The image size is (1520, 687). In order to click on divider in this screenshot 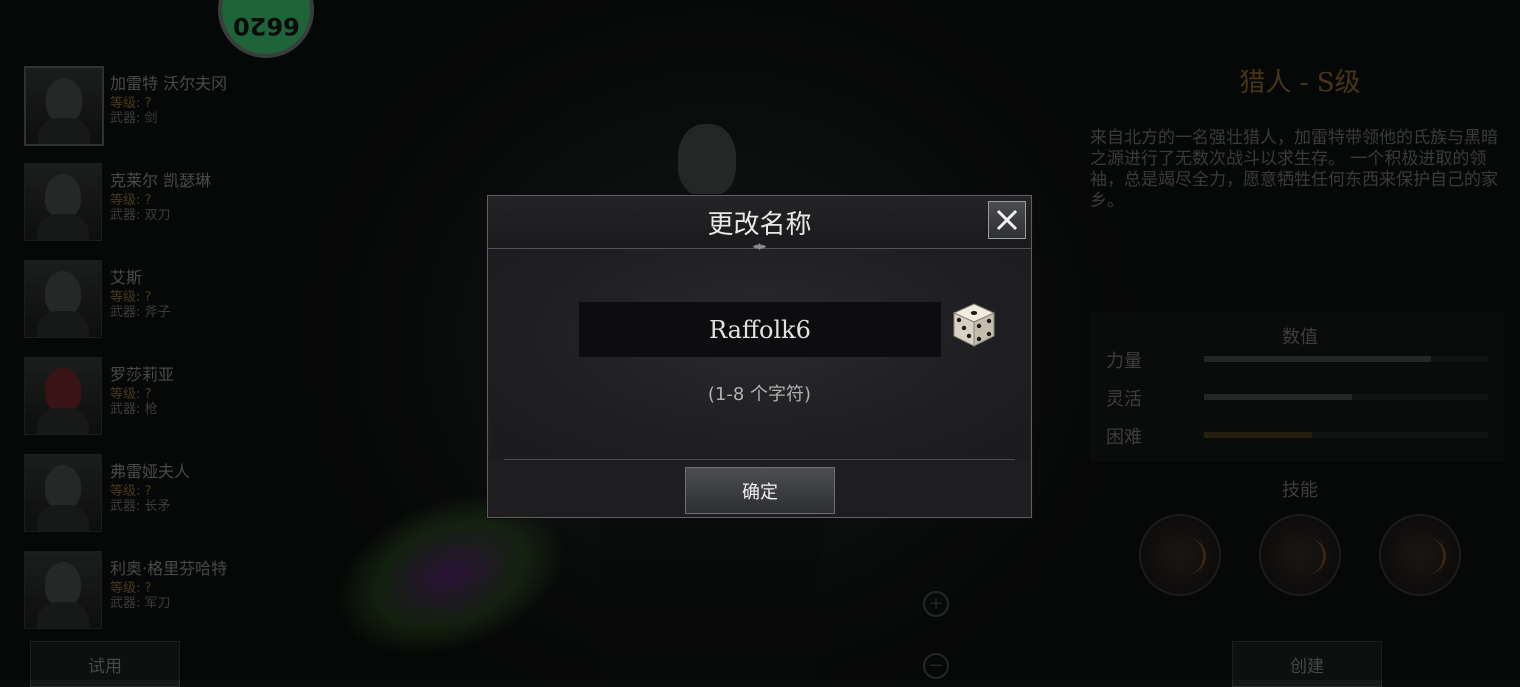, I will do `click(759, 459)`.